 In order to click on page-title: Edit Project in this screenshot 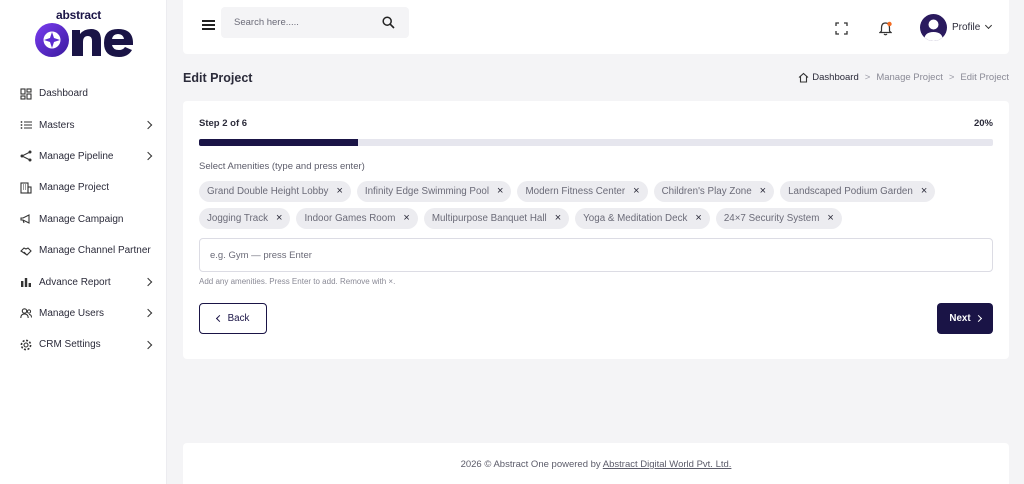, I will do `click(218, 78)`.